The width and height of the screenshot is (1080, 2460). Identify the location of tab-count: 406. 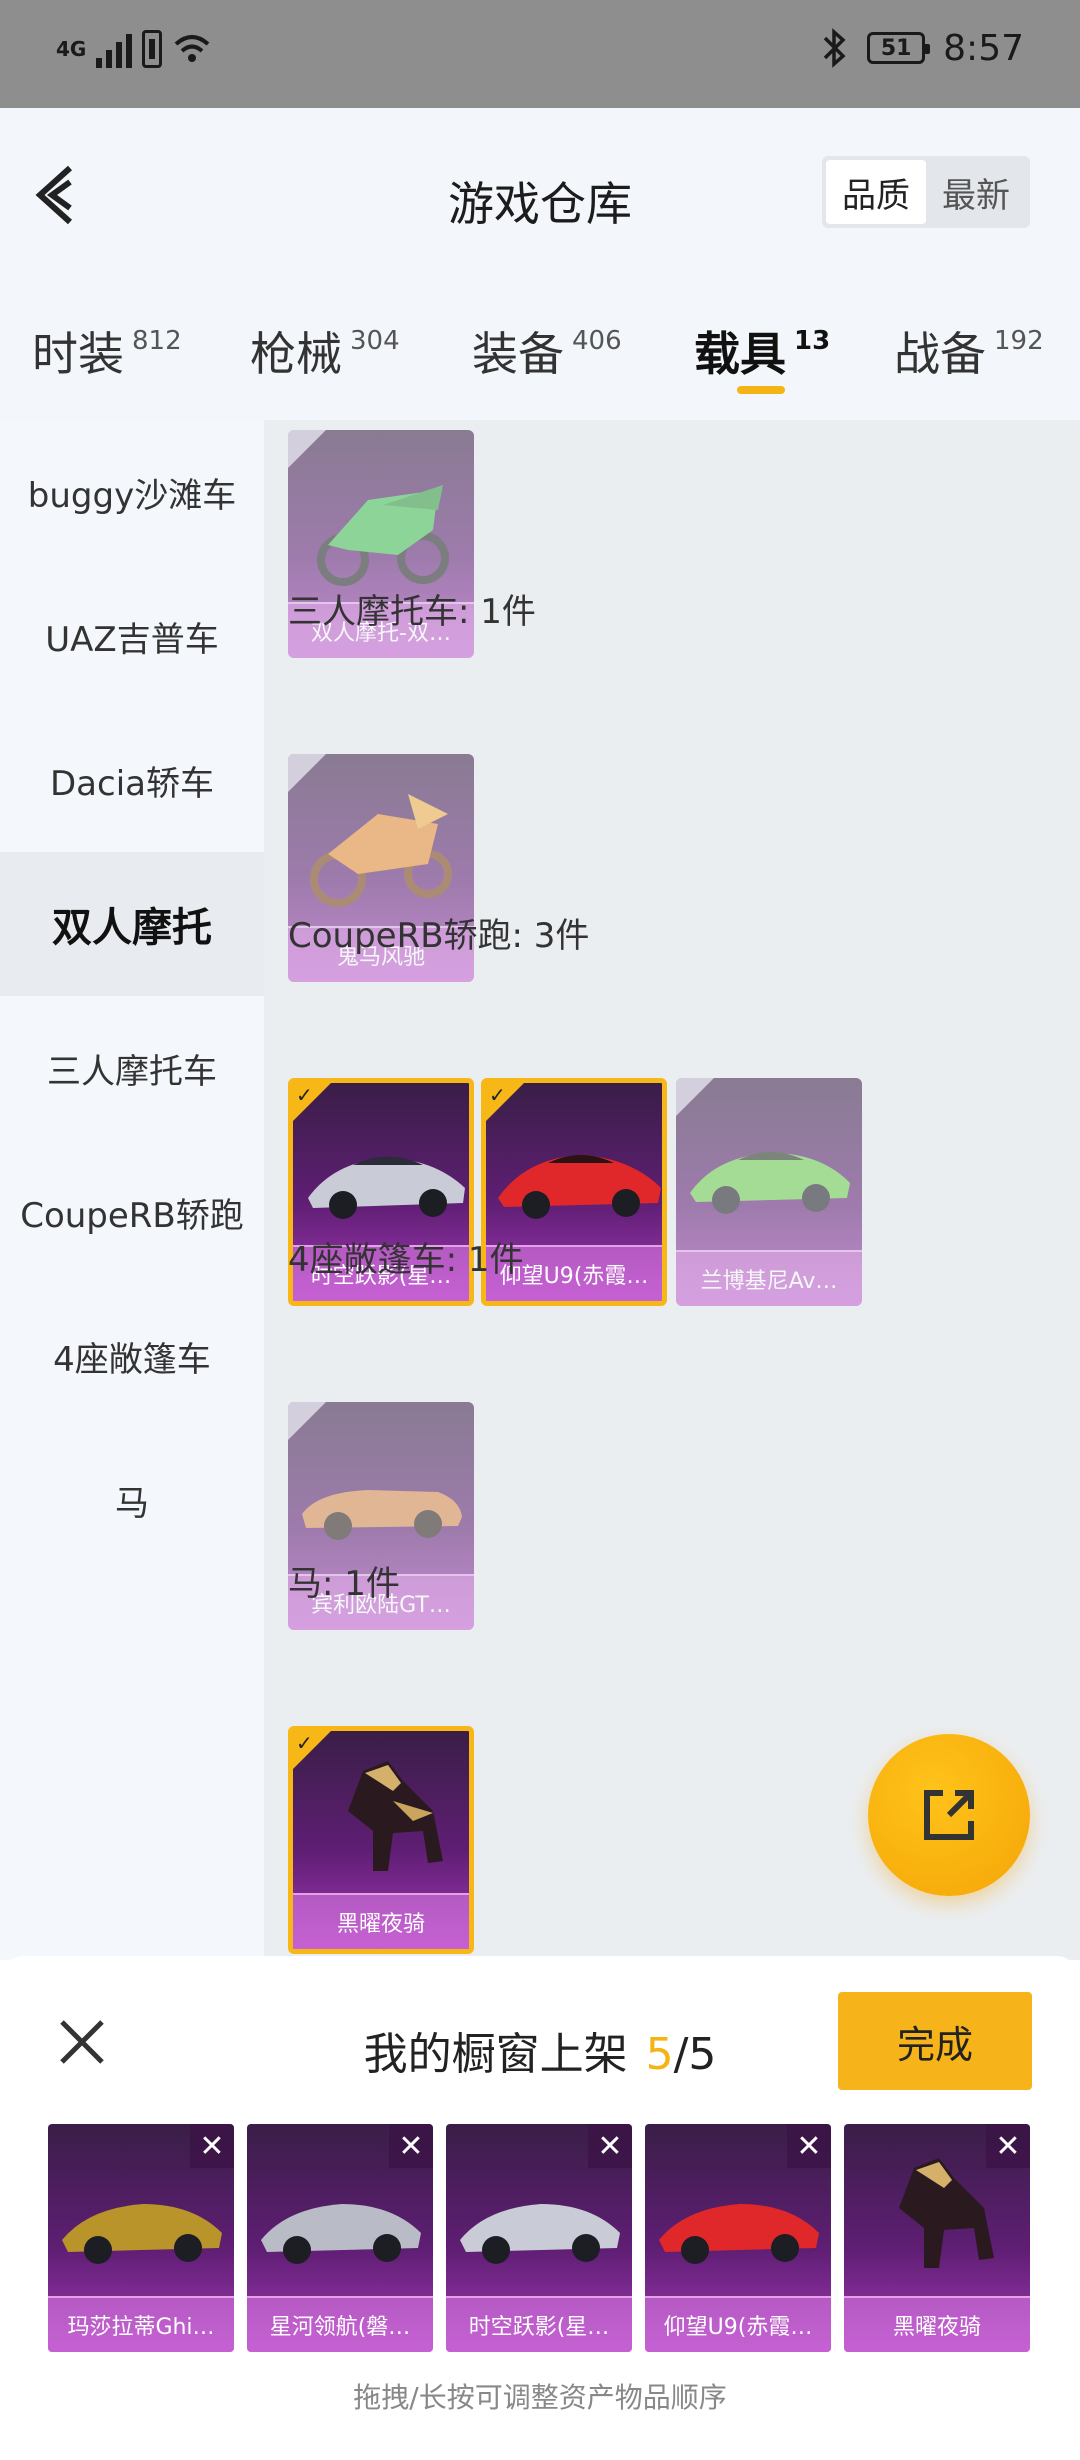
(597, 341).